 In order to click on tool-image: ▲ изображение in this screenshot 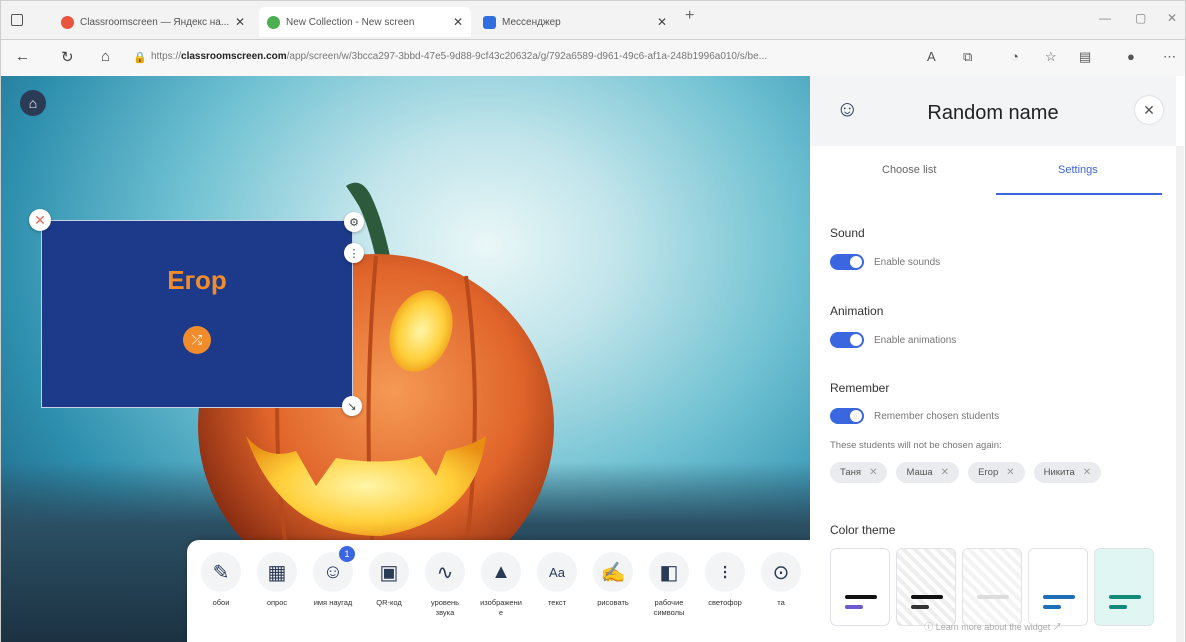, I will do `click(501, 585)`.